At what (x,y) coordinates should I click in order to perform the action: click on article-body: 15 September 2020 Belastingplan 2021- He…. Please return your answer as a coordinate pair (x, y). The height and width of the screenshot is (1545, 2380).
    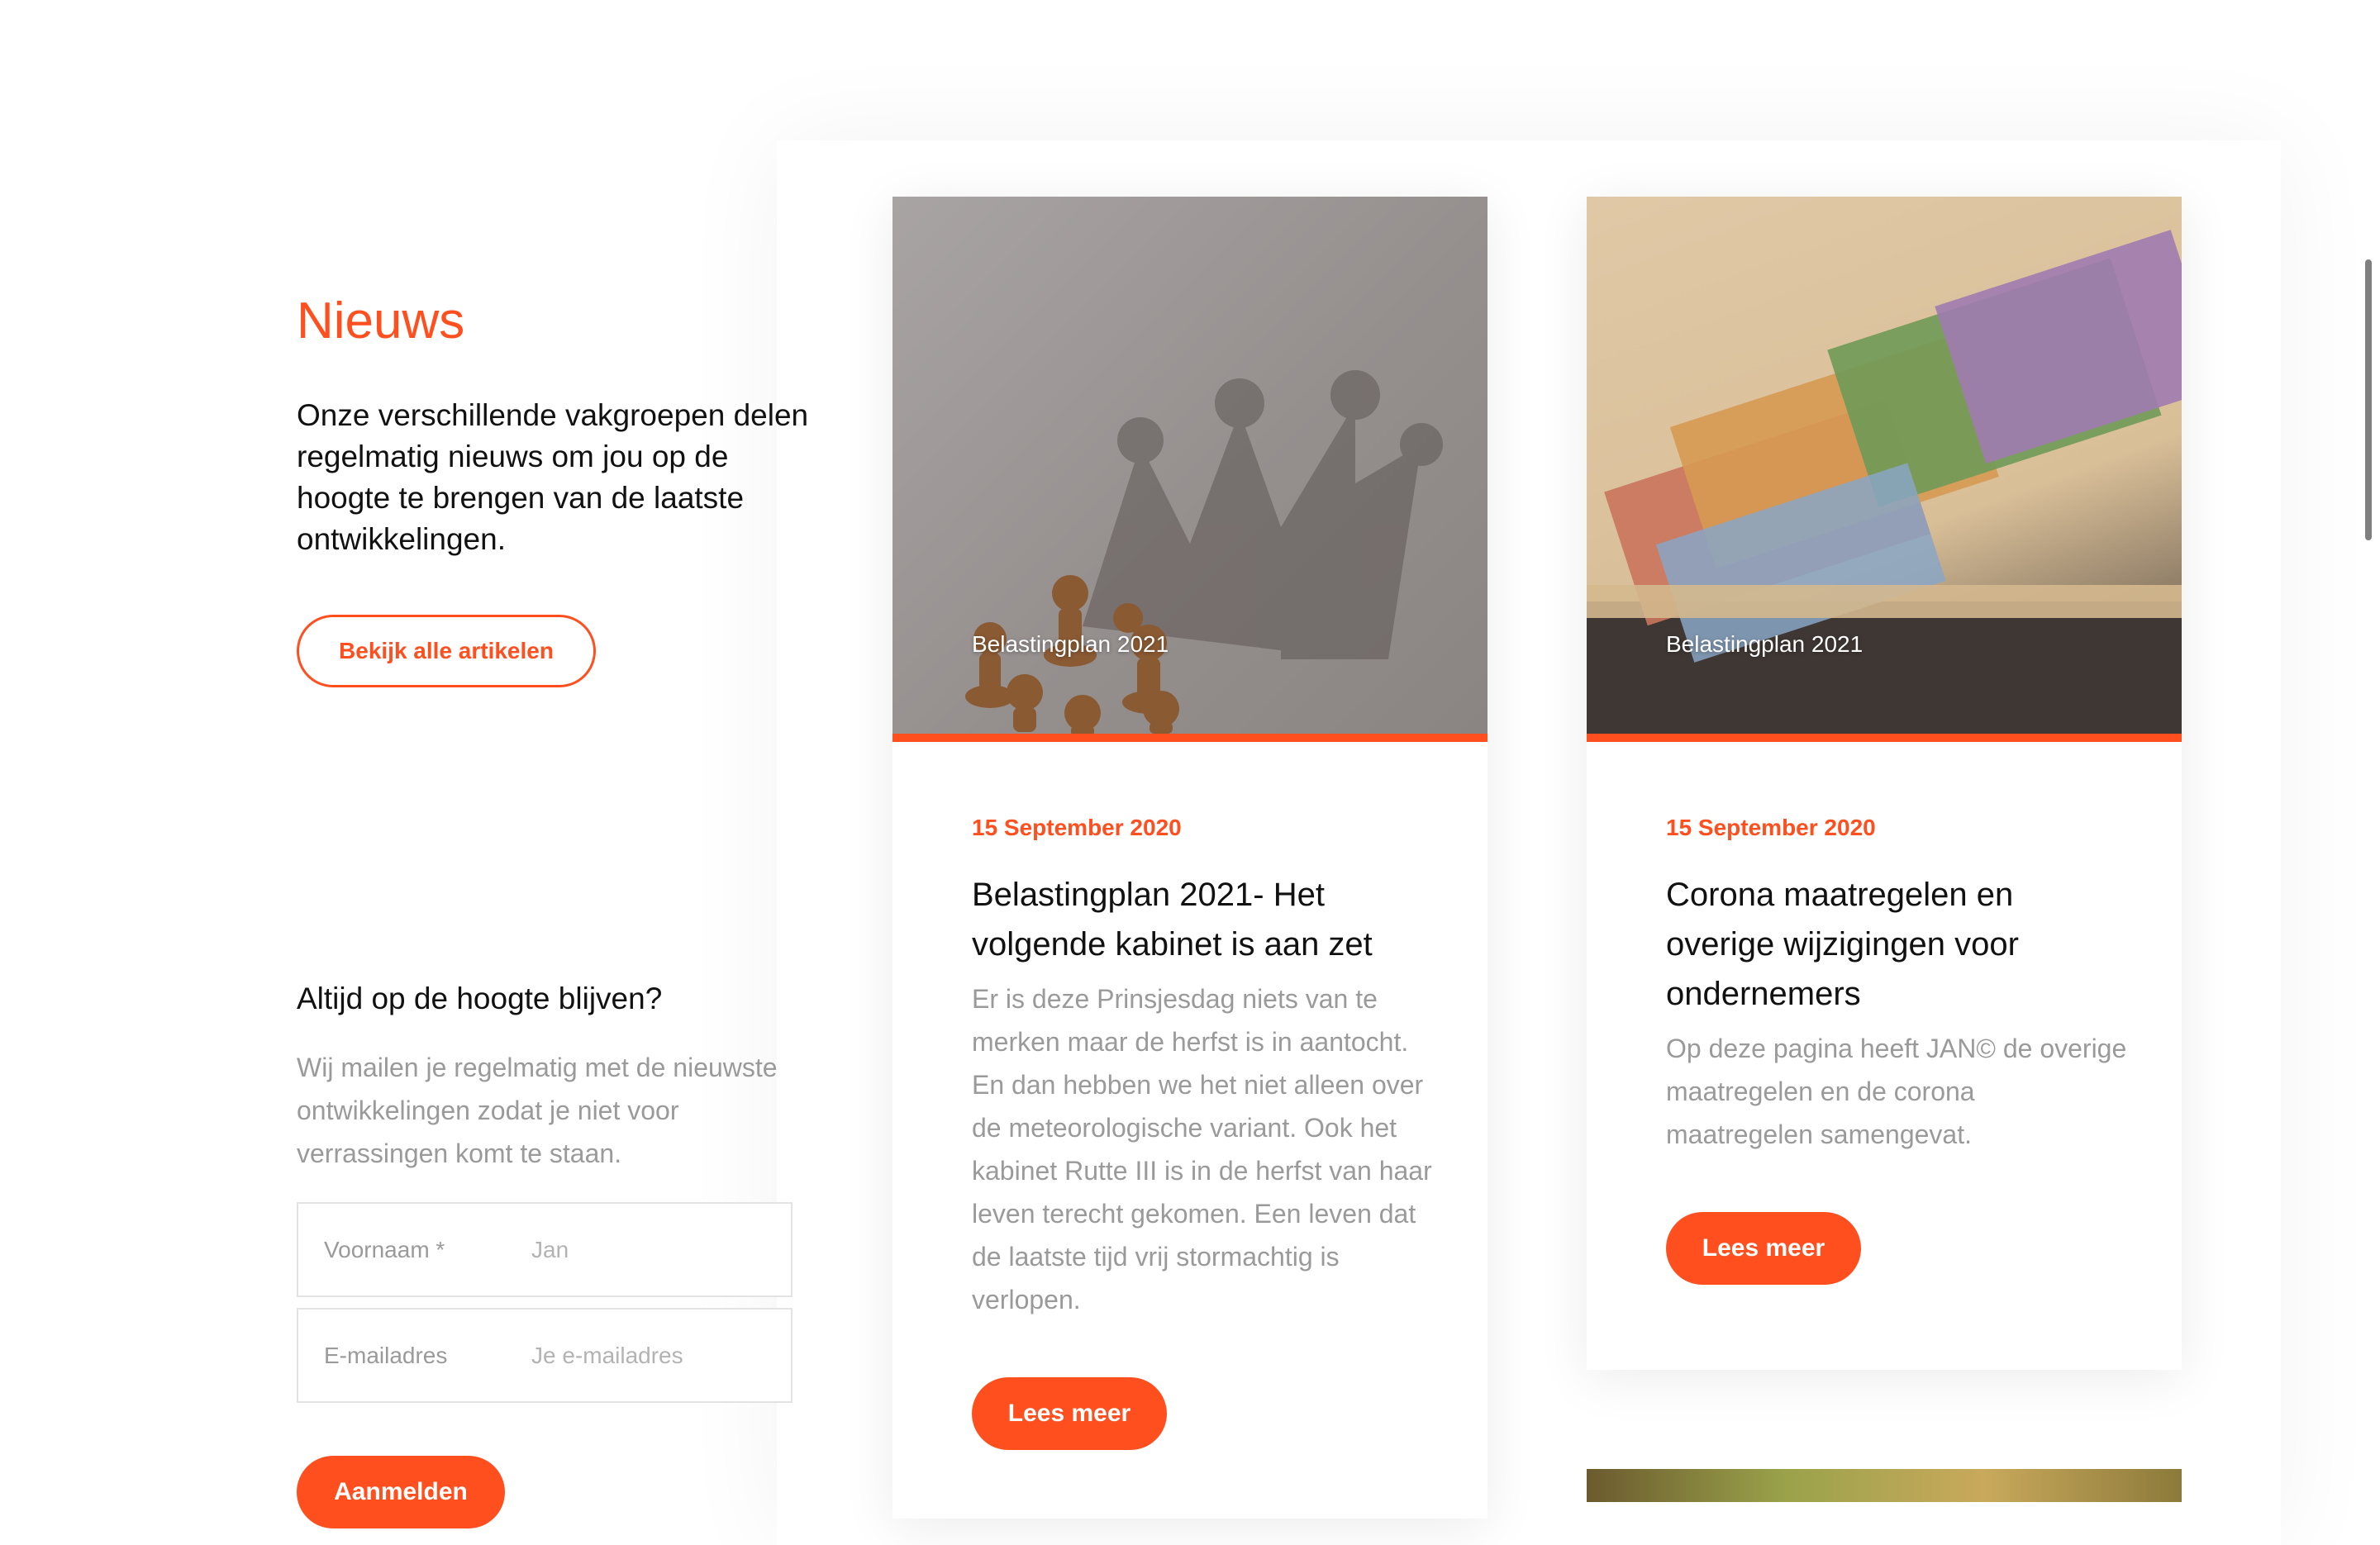
    Looking at the image, I should click on (1203, 1132).